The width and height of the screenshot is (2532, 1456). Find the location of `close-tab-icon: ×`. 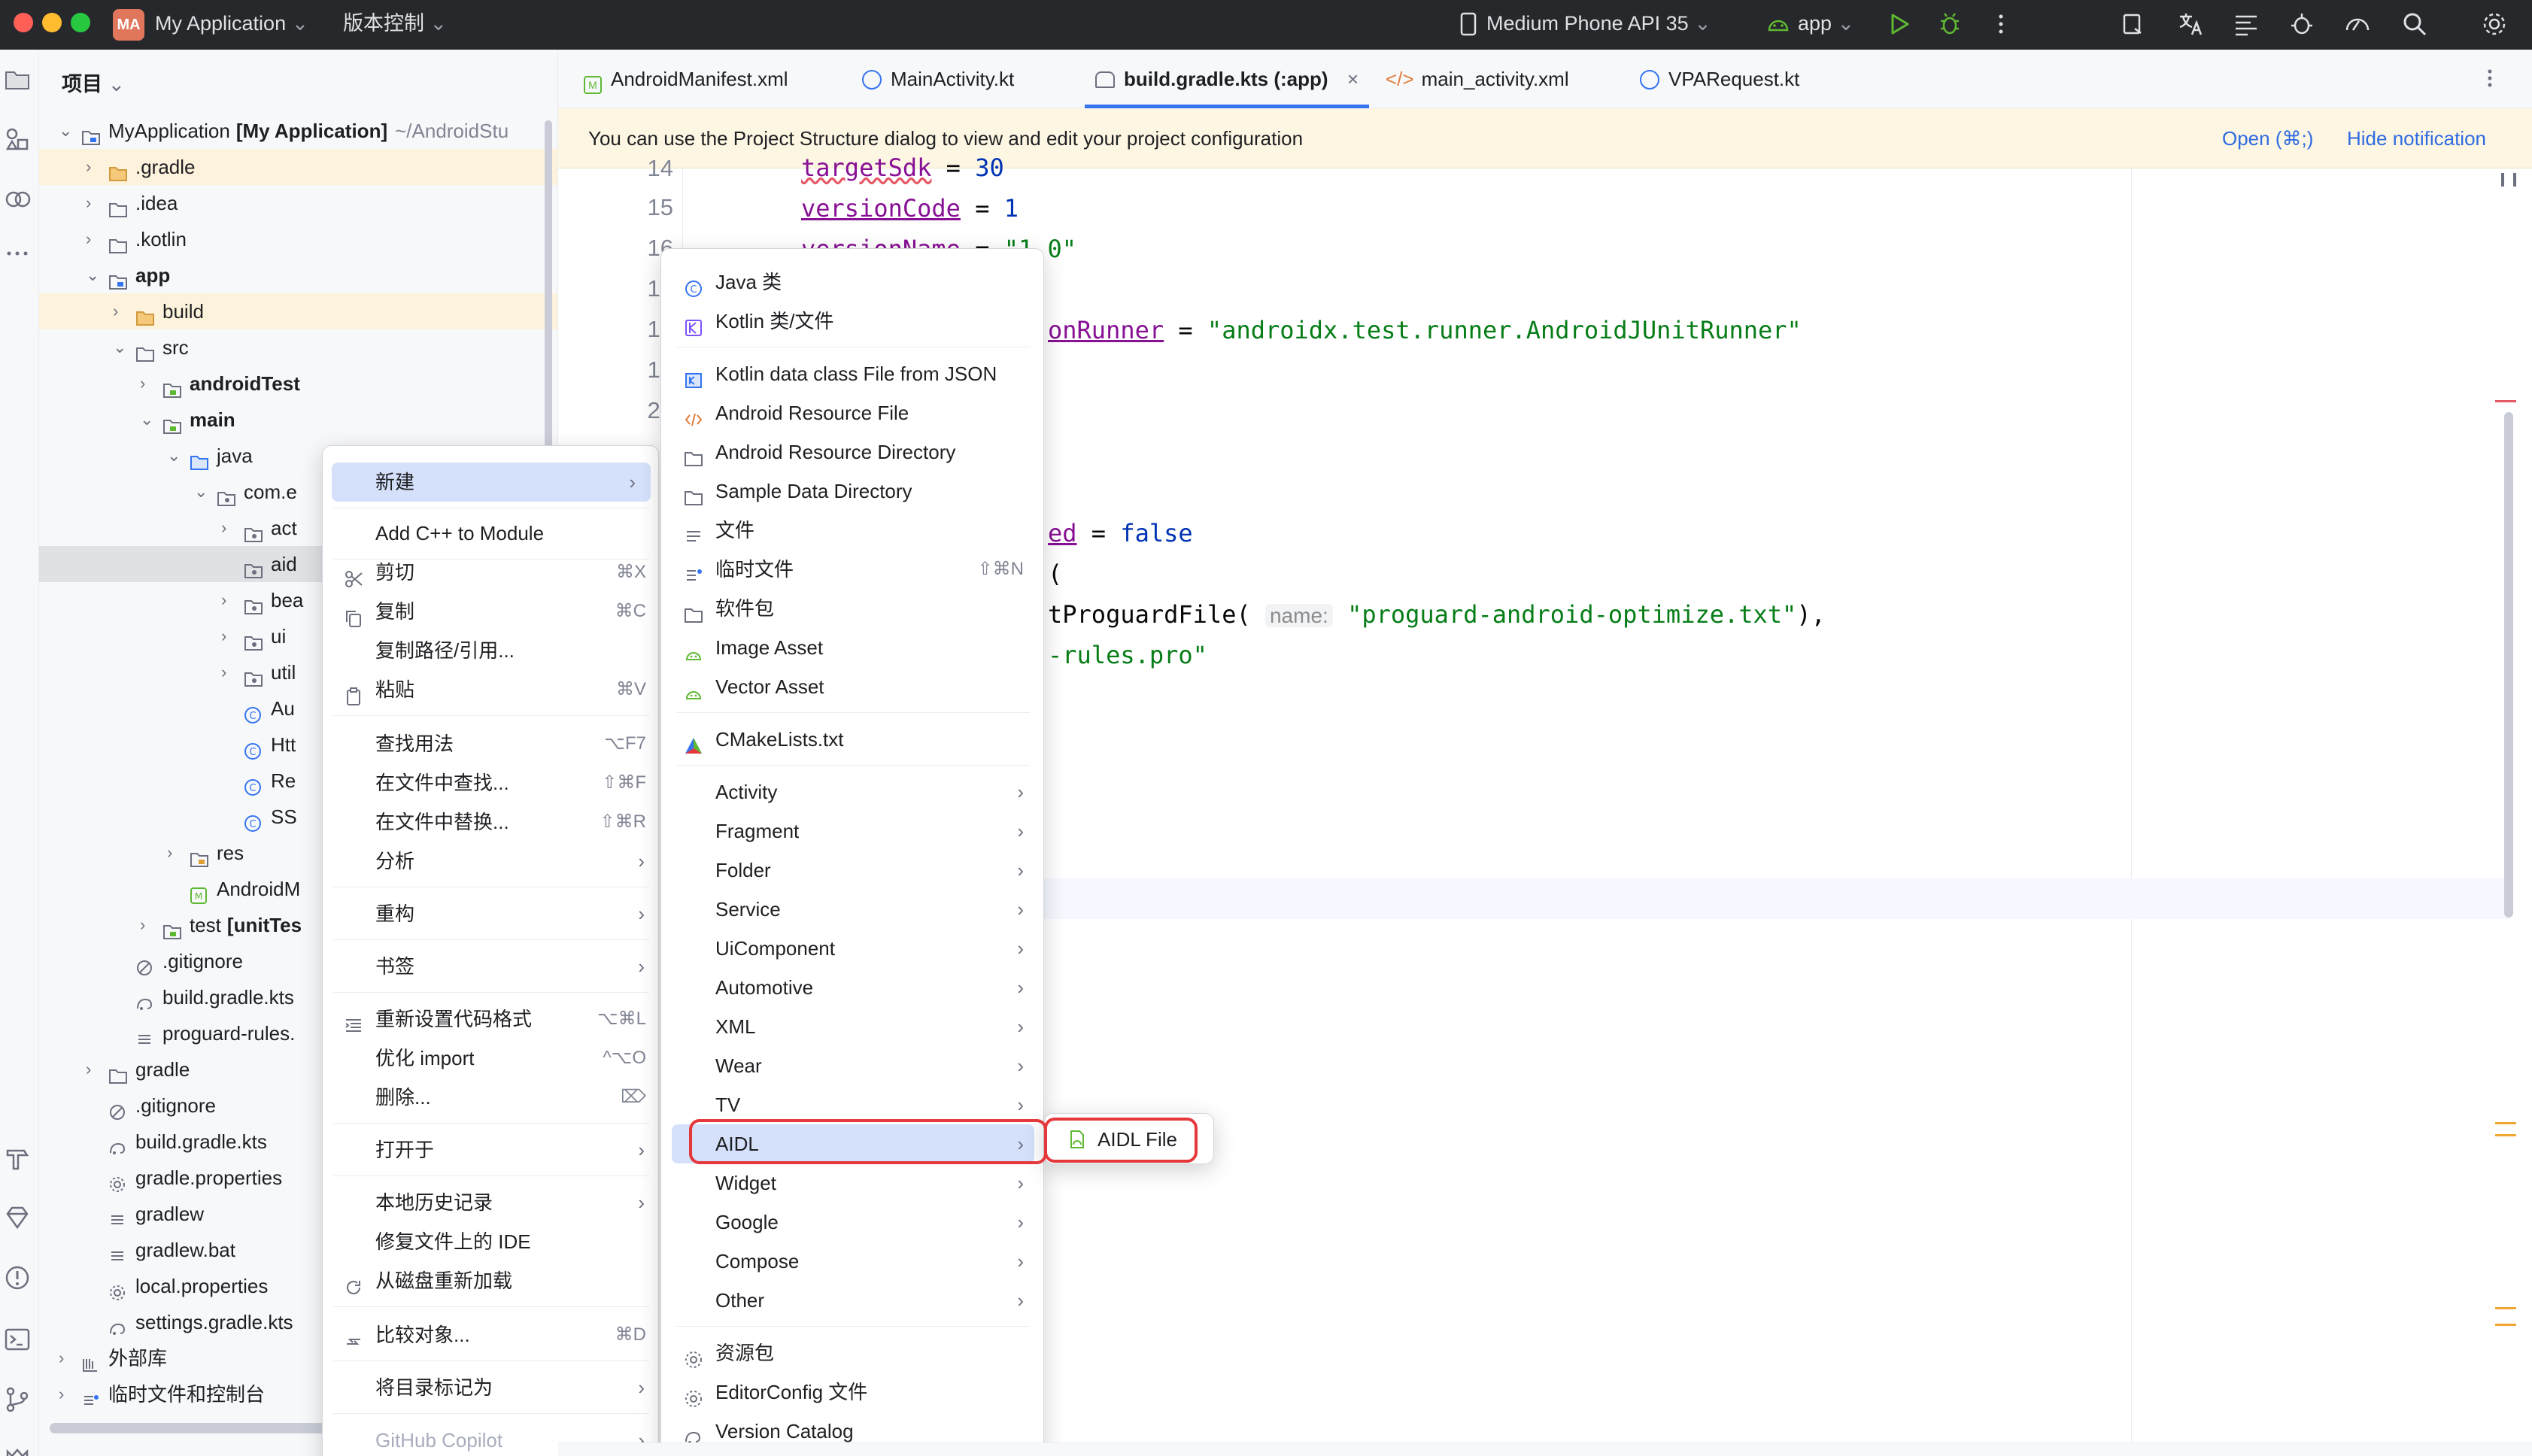

close-tab-icon: × is located at coordinates (1353, 79).